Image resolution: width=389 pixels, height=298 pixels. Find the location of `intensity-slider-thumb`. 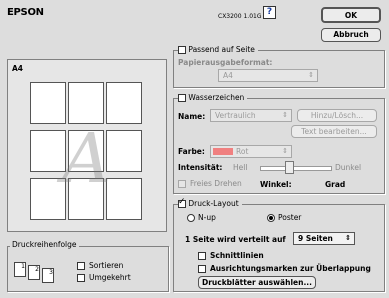

intensity-slider-thumb is located at coordinates (289, 167).